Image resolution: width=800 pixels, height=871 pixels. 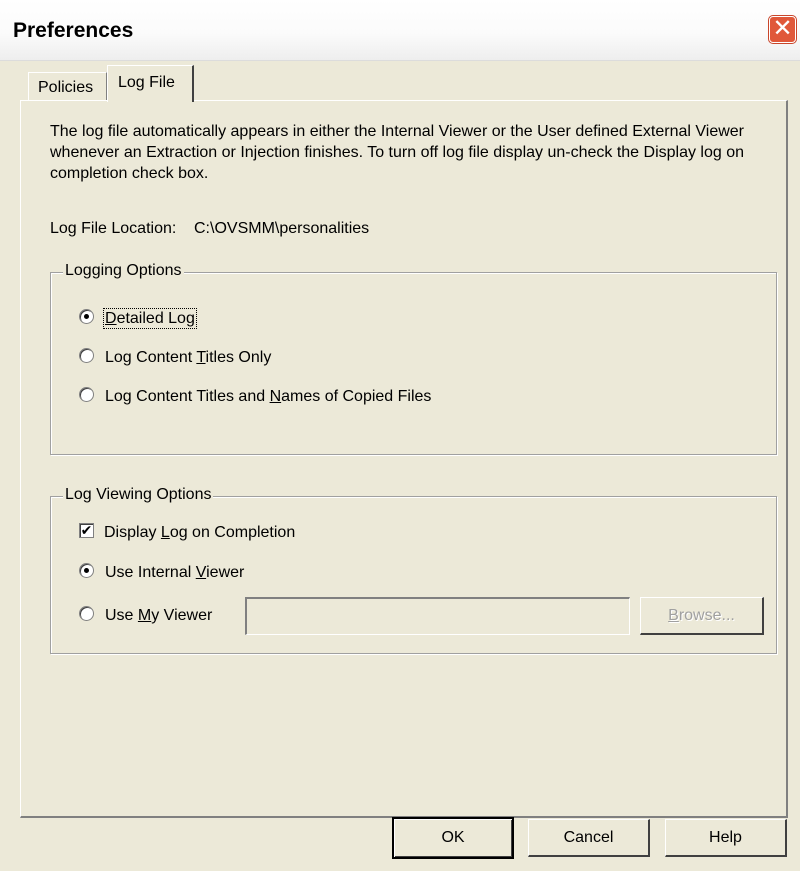 I want to click on radio-use-my-viewer: Use My Viewer, so click(x=146, y=615).